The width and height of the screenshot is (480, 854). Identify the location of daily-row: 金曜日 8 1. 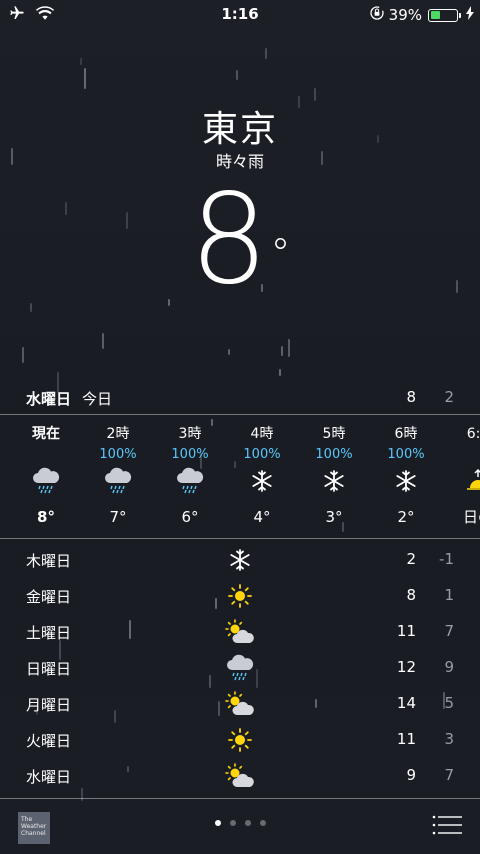
(240, 596).